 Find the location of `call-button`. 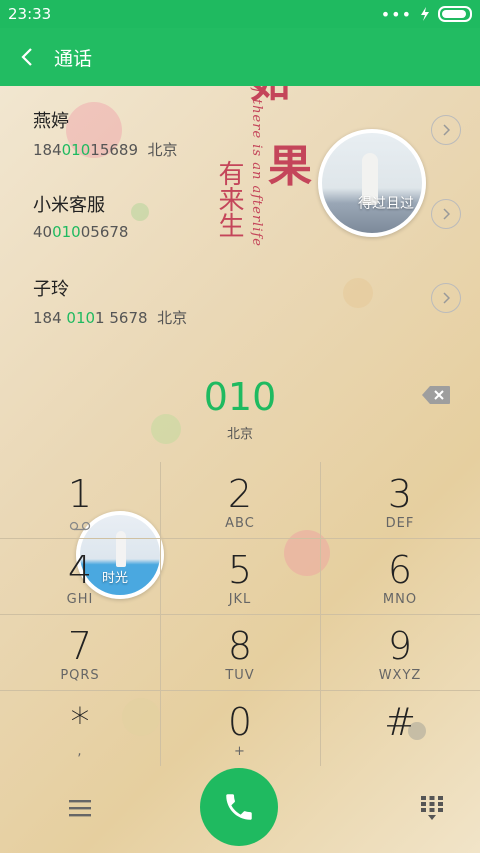

call-button is located at coordinates (239, 807).